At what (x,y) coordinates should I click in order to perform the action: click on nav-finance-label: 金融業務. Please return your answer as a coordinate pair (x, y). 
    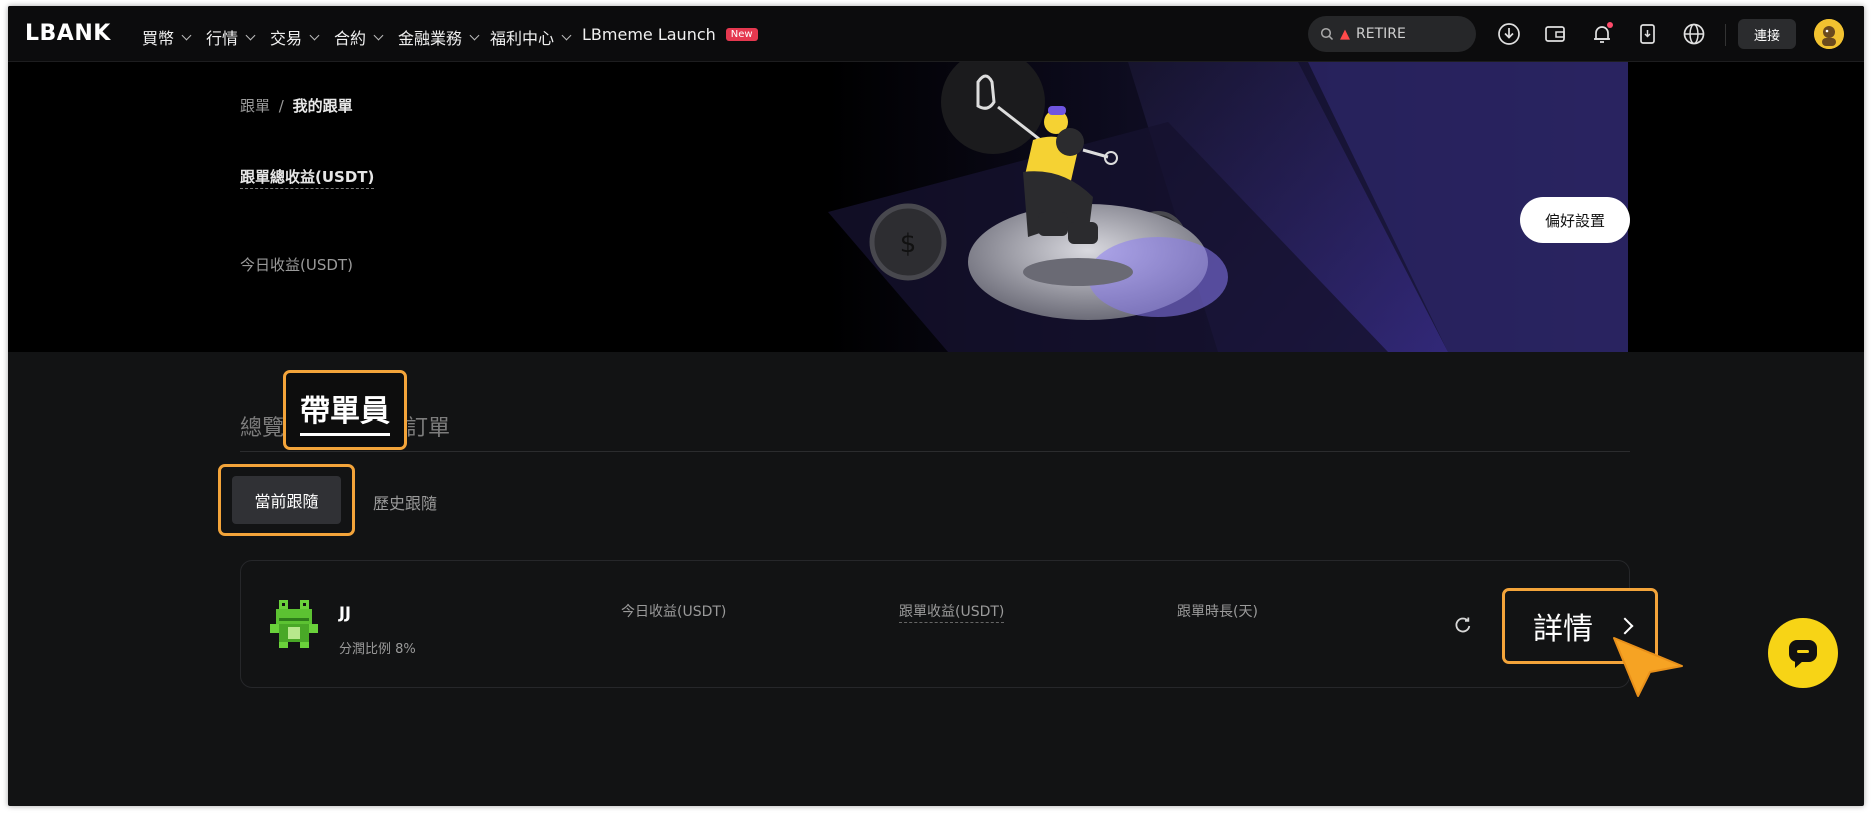
    Looking at the image, I should click on (430, 38).